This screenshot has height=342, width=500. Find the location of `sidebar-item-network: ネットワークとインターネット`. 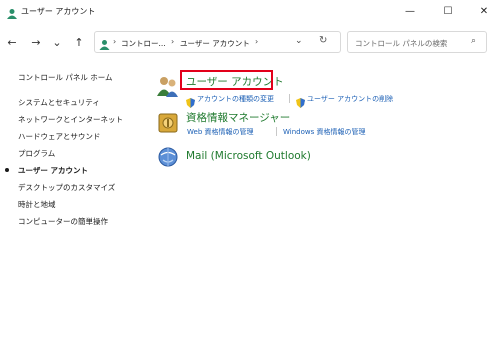

sidebar-item-network: ネットワークとインターネット is located at coordinates (70, 119).